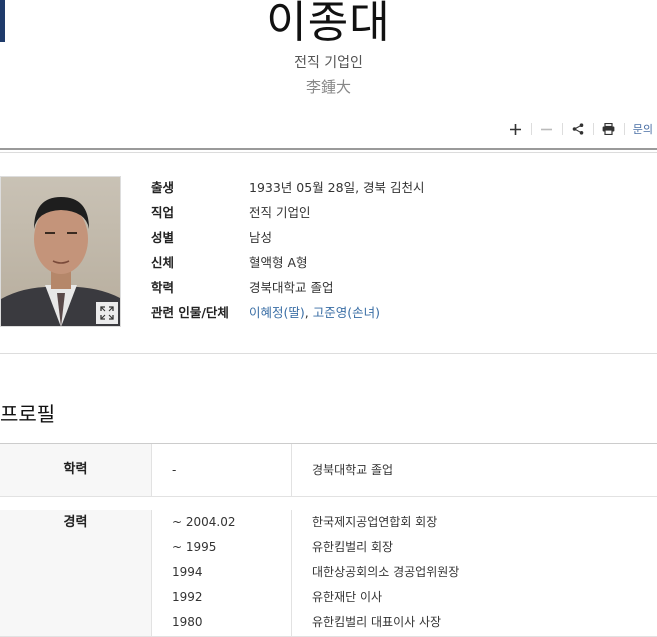 This screenshot has width=657, height=637. What do you see at coordinates (28, 414) in the screenshot?
I see `profile-section-title: 프로필` at bounding box center [28, 414].